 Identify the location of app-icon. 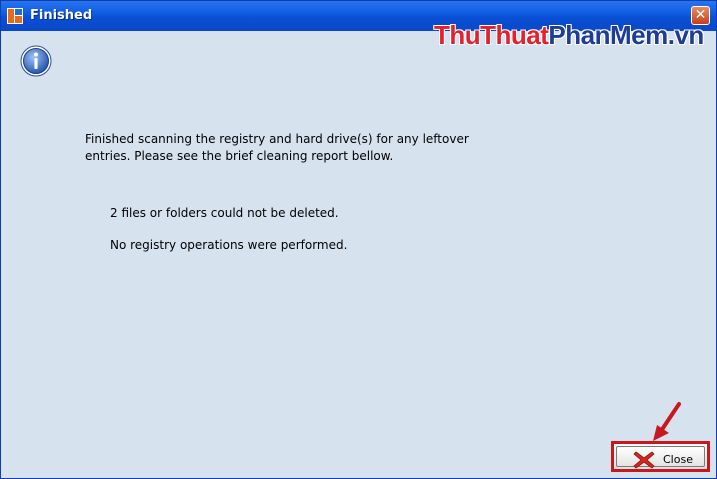
(15, 16).